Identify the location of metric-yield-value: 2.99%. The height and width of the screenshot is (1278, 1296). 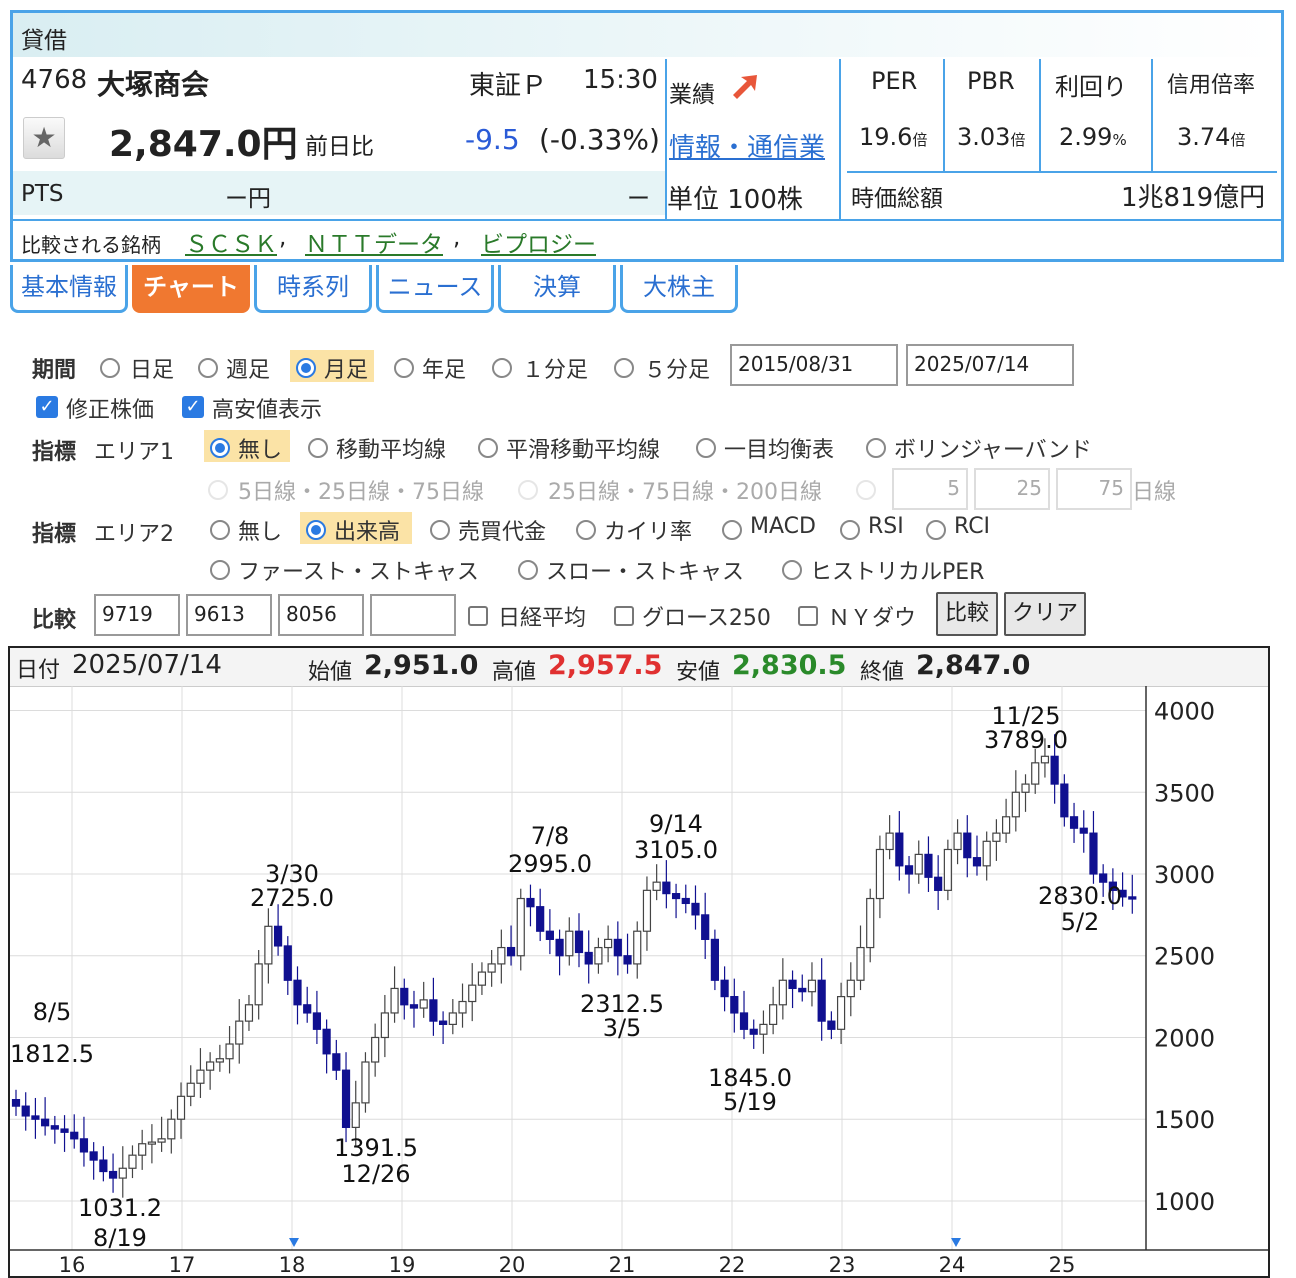
(1093, 137).